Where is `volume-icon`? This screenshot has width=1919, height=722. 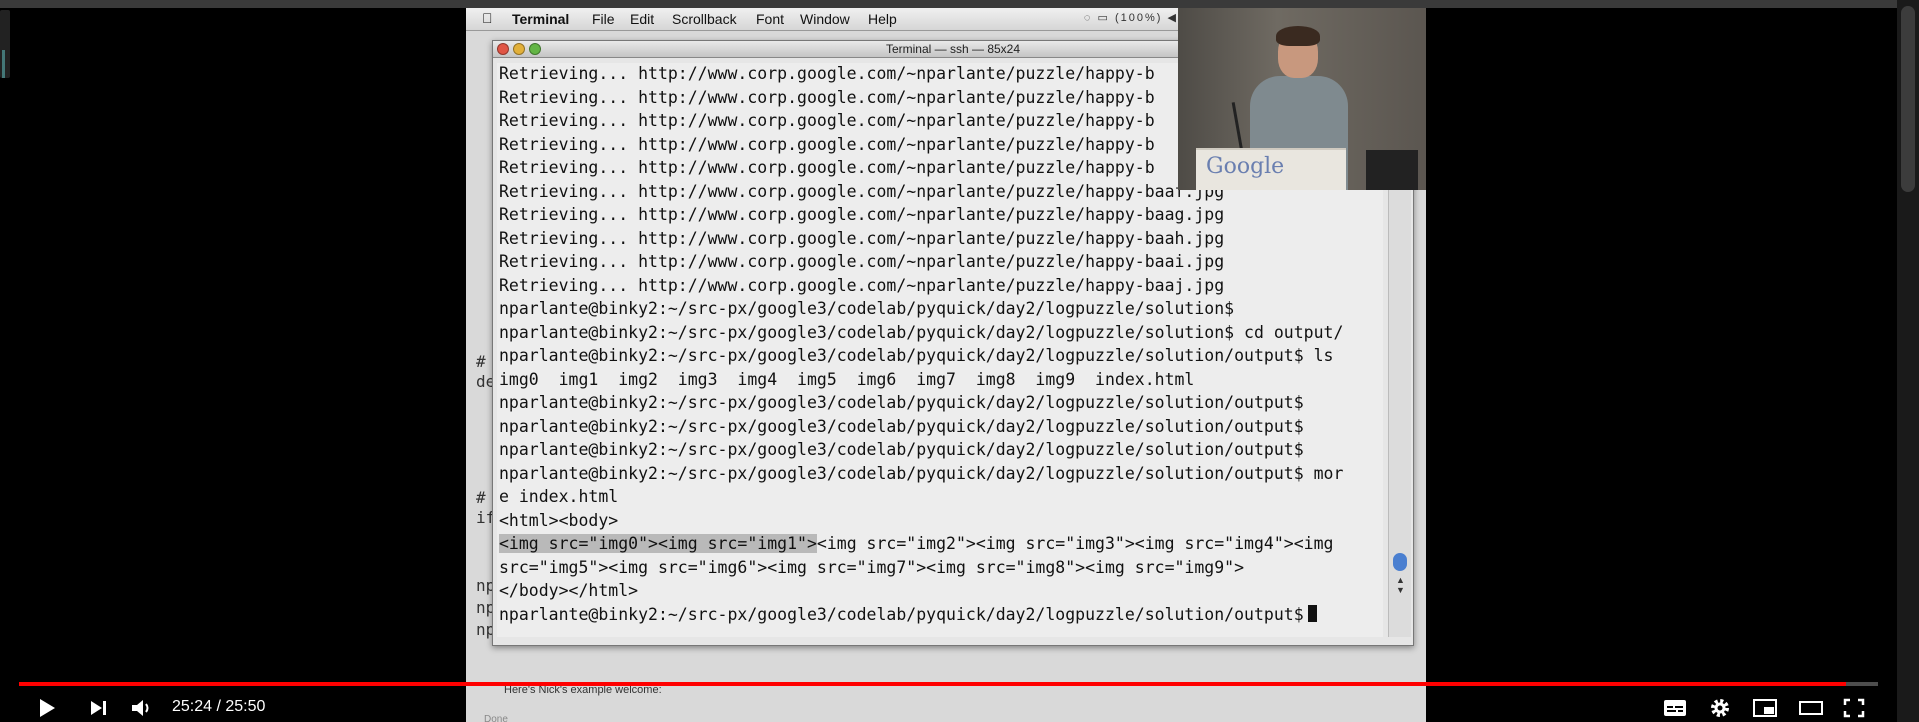
volume-icon is located at coordinates (140, 708).